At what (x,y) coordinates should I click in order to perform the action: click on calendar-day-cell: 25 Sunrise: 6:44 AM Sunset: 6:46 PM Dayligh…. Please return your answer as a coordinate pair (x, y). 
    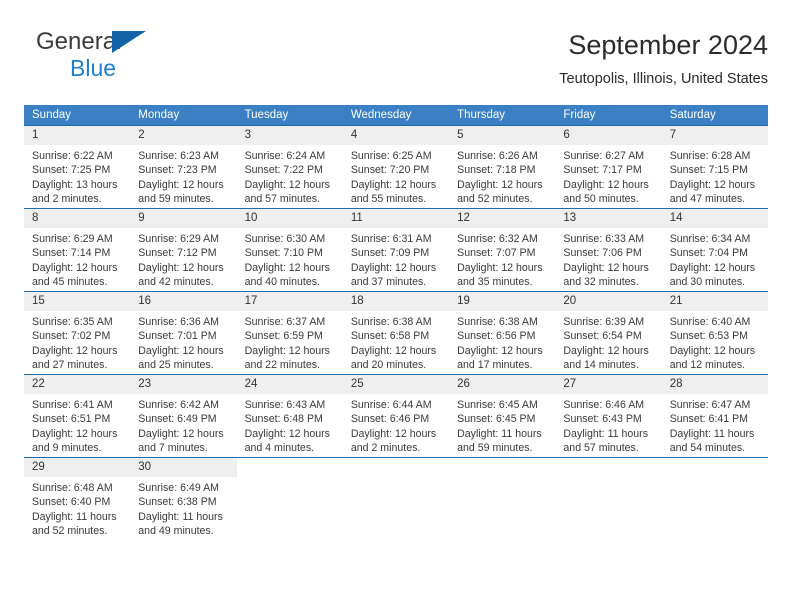
    Looking at the image, I should click on (396, 416).